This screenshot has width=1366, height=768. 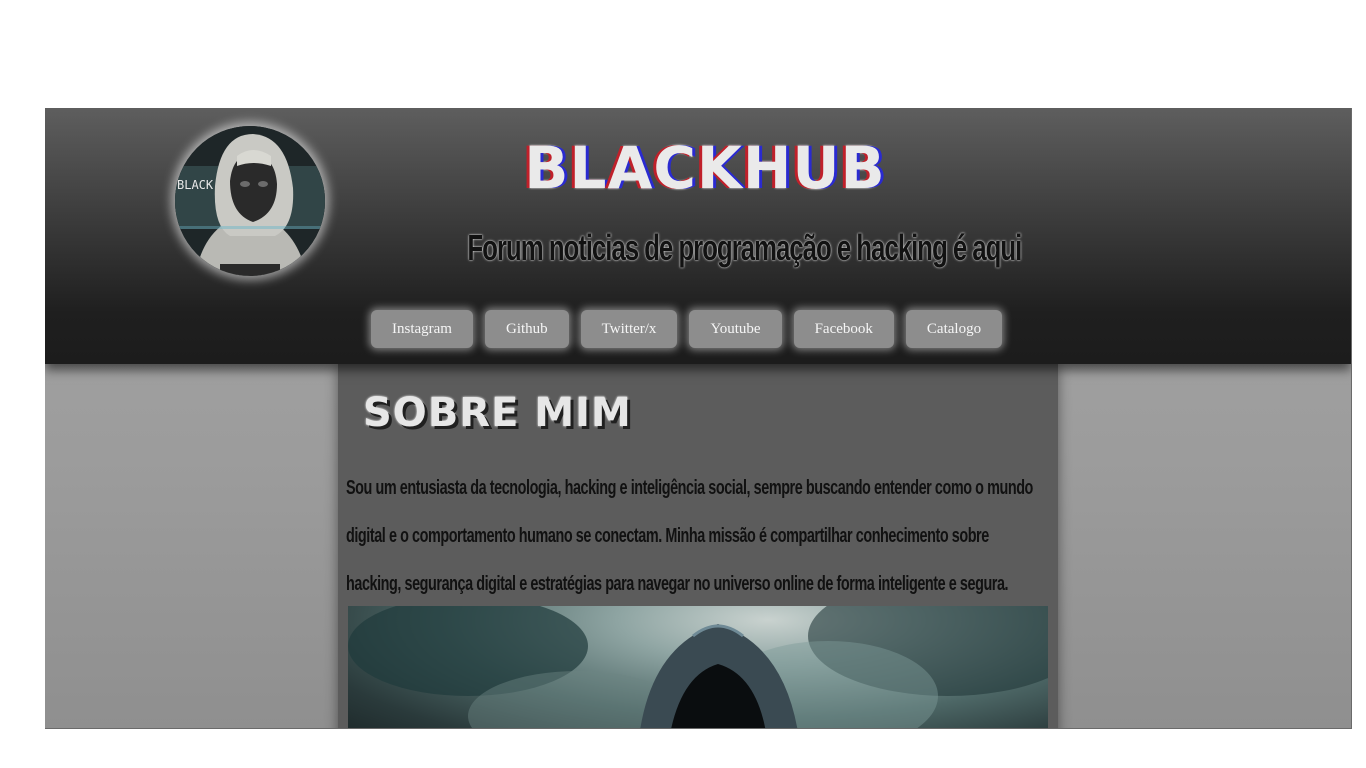 What do you see at coordinates (954, 329) in the screenshot?
I see `nav-catalogo-button: Catalogo` at bounding box center [954, 329].